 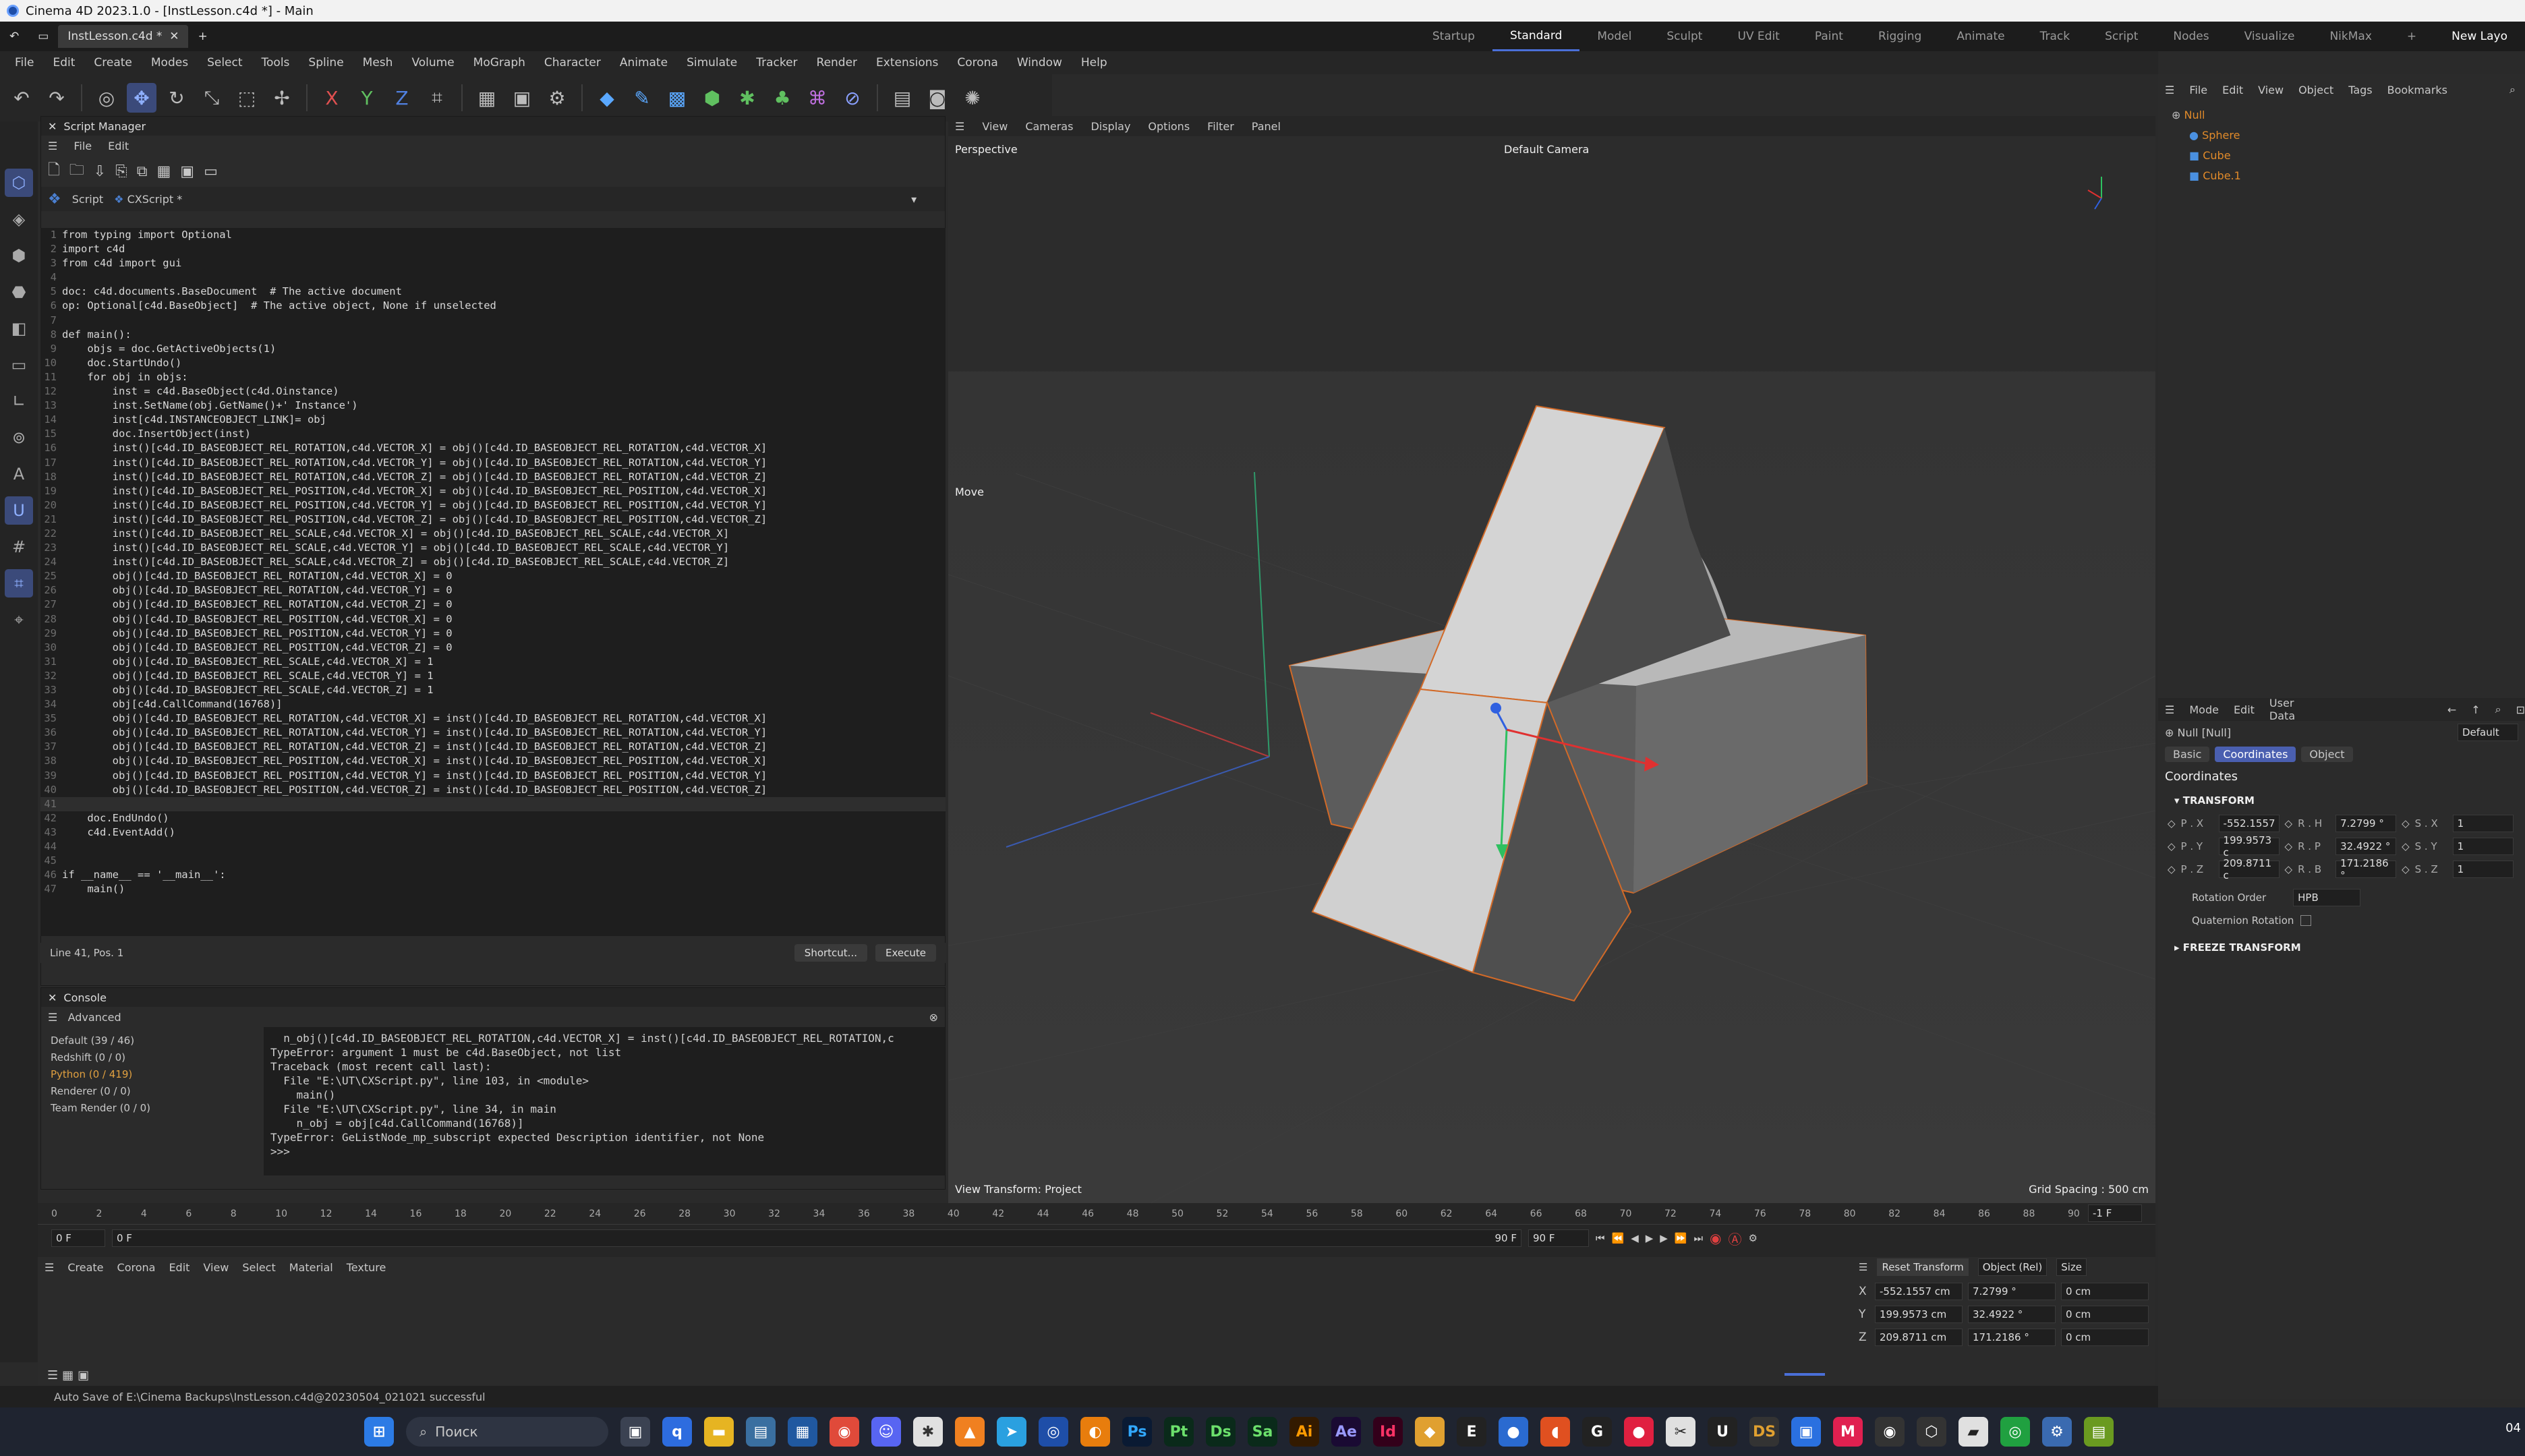 I want to click on attr-menu-user-data: User Data, so click(x=2290, y=710).